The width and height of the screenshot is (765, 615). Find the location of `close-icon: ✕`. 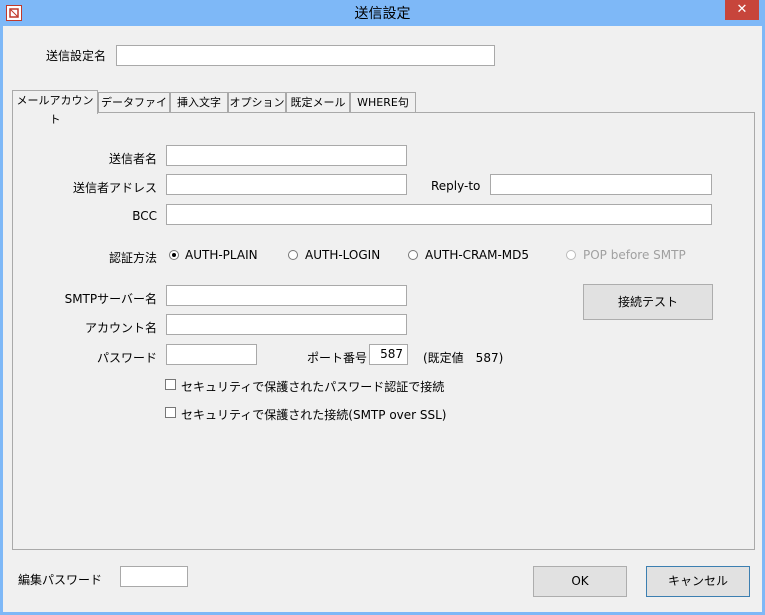

close-icon: ✕ is located at coordinates (742, 10).